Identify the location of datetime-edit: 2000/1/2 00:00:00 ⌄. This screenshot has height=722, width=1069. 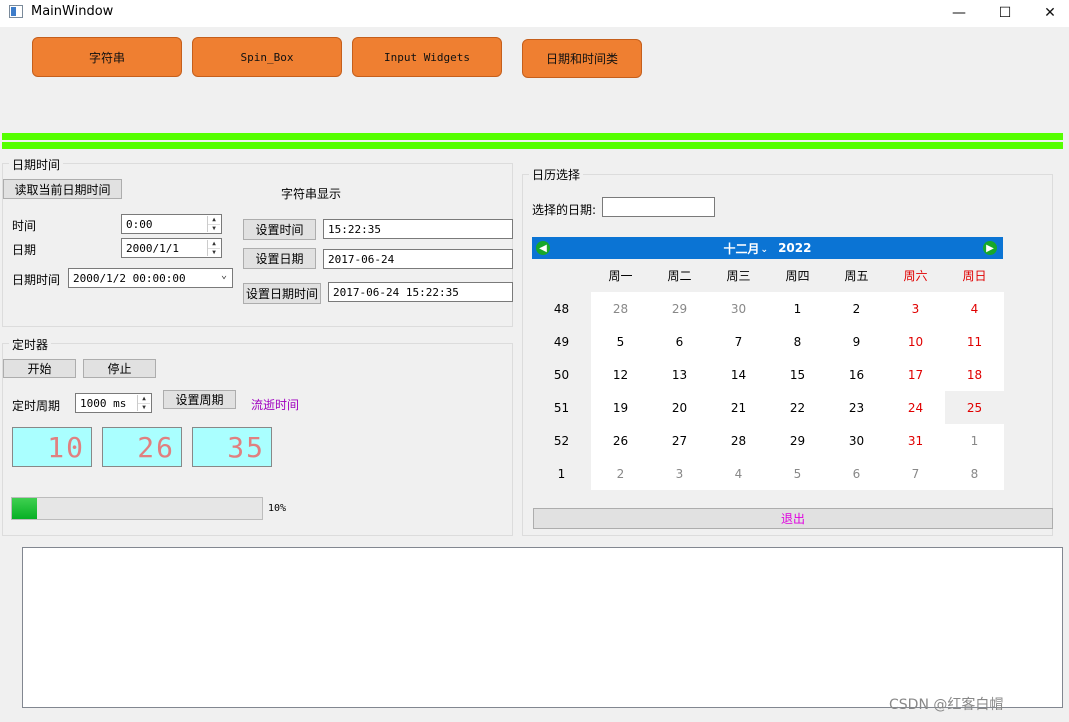
(150, 278).